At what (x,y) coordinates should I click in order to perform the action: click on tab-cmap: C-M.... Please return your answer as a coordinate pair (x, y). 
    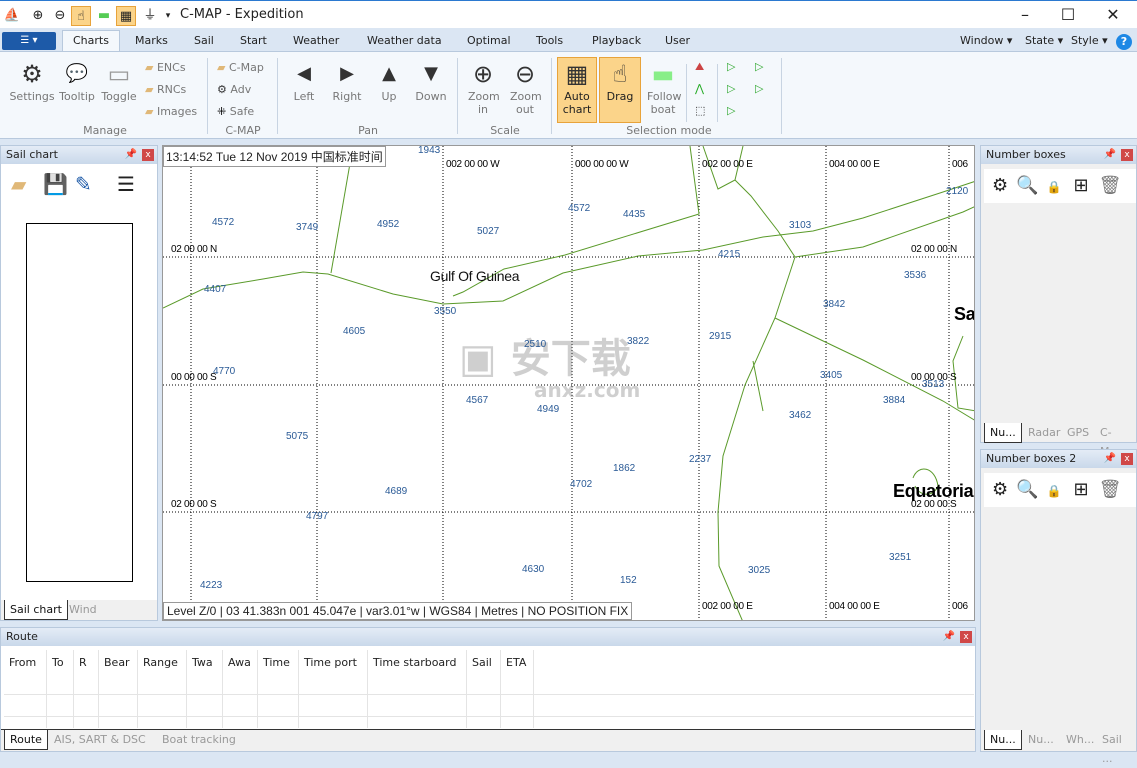
    Looking at the image, I should click on (1115, 440).